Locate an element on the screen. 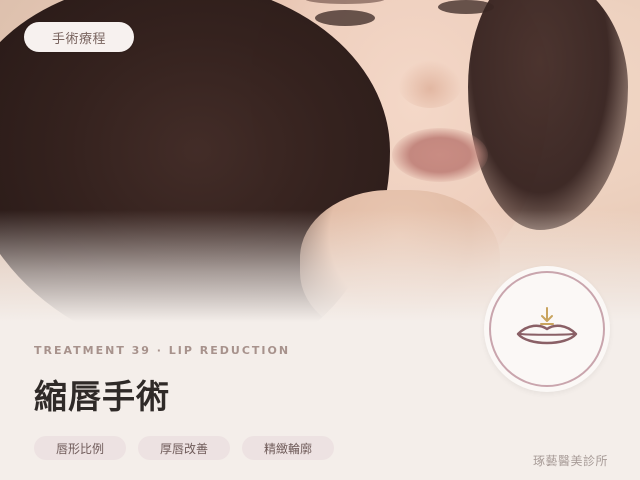  tag-item: 精緻輪廓 is located at coordinates (288, 448).